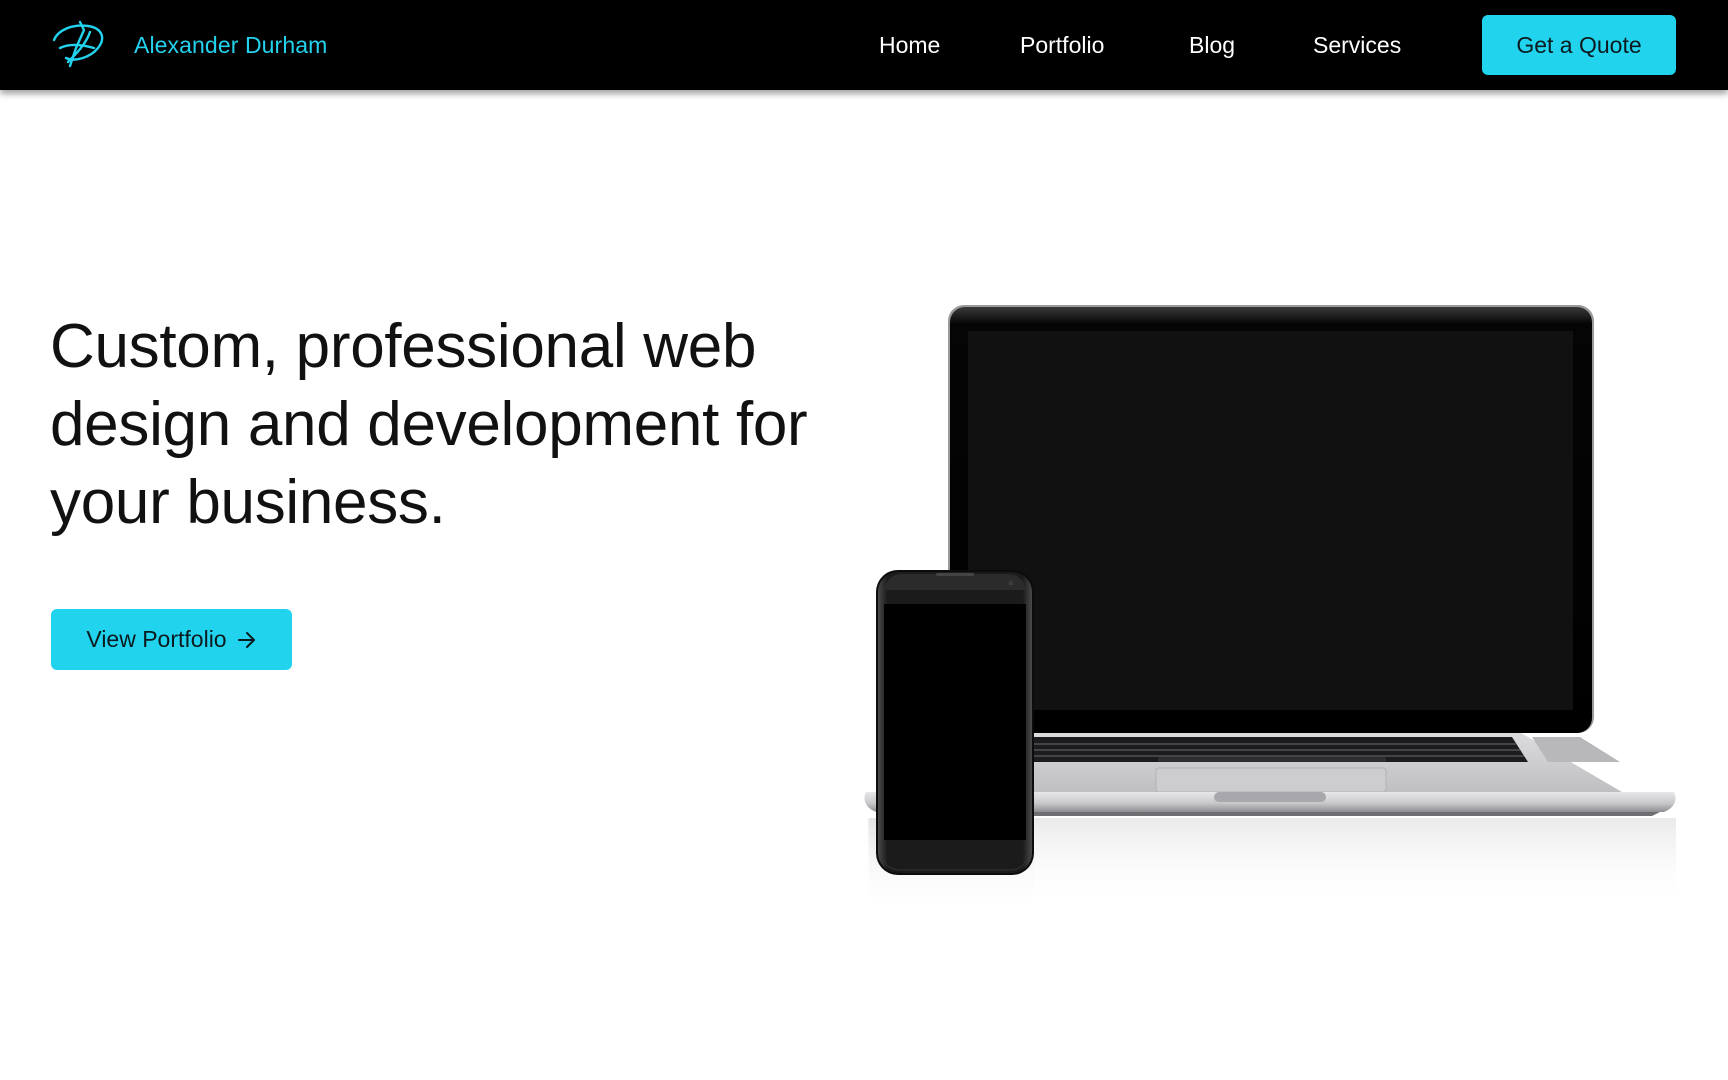  What do you see at coordinates (1212, 45) in the screenshot?
I see `nav-link-blog: Blog` at bounding box center [1212, 45].